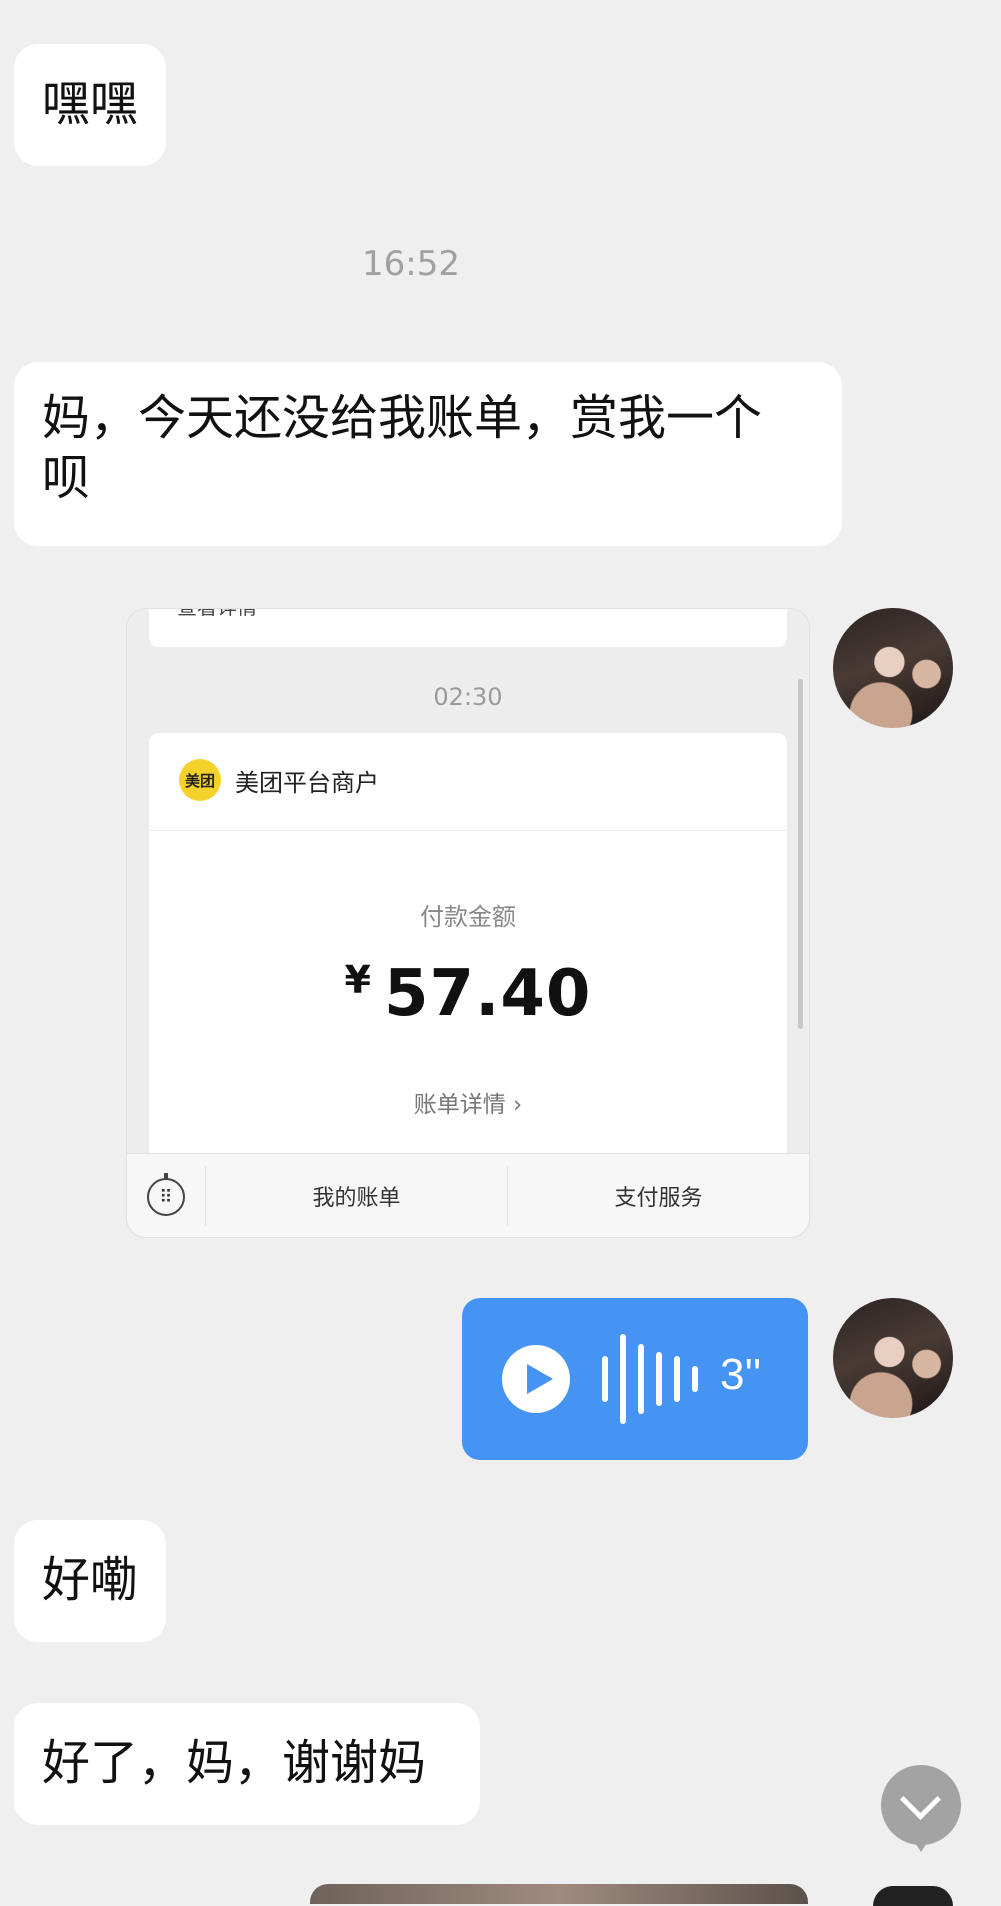 This screenshot has height=1906, width=1001. What do you see at coordinates (411, 264) in the screenshot?
I see `chat-timestamp: 16:52` at bounding box center [411, 264].